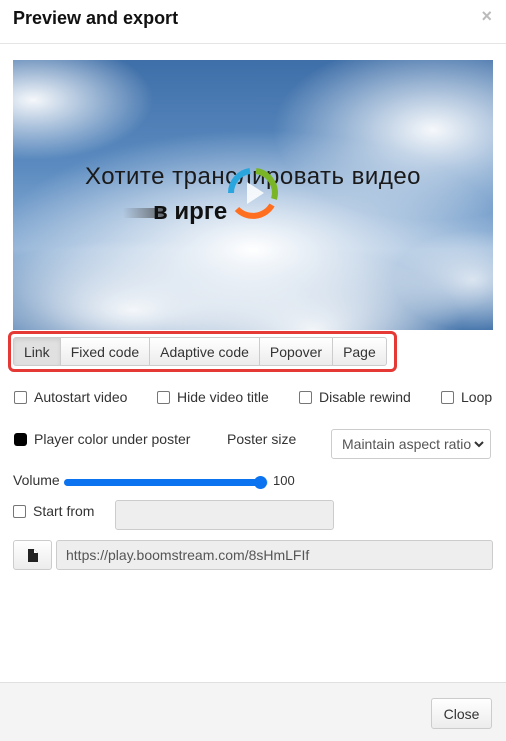 The height and width of the screenshot is (741, 506). I want to click on file-icon, so click(32, 555).